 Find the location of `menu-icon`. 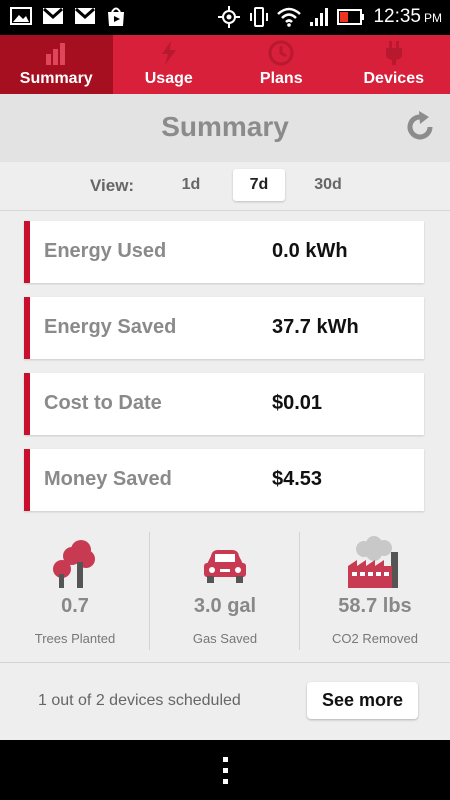

menu-icon is located at coordinates (225, 771).